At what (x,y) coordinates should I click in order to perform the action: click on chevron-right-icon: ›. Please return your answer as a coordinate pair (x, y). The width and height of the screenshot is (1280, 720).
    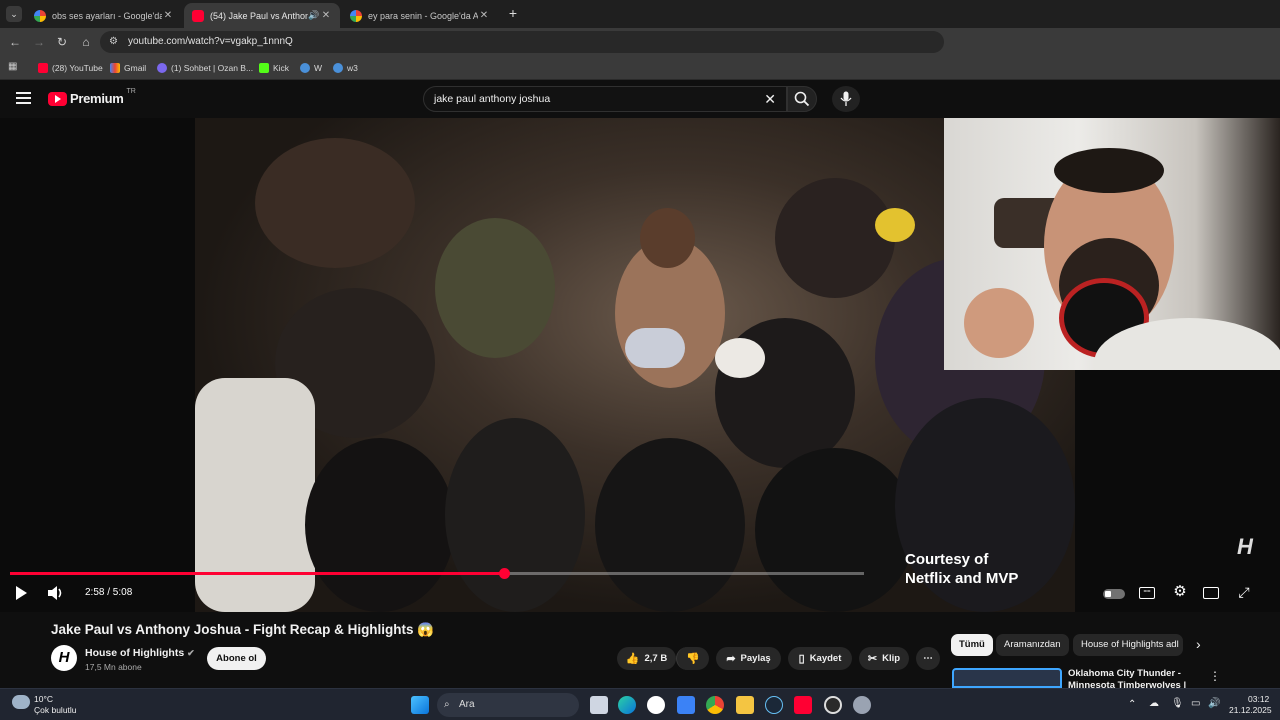
    Looking at the image, I should click on (1198, 644).